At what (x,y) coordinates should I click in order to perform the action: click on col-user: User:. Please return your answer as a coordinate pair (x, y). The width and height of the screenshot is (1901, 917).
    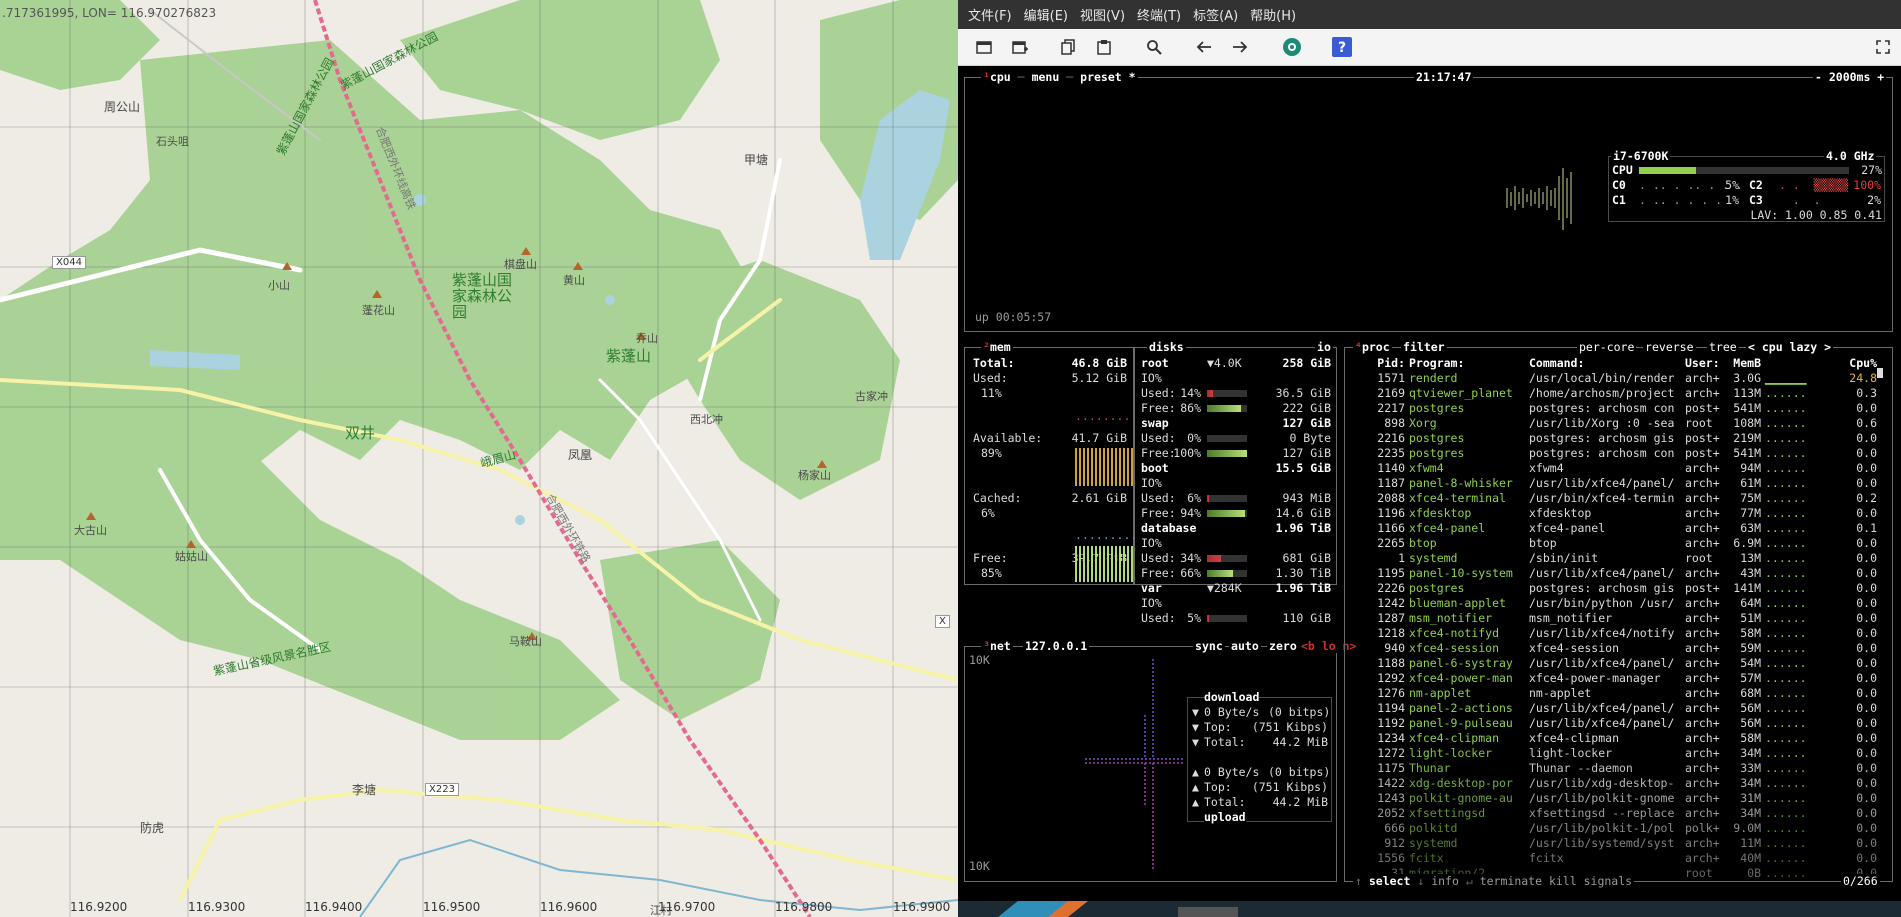
    Looking at the image, I should click on (1702, 363).